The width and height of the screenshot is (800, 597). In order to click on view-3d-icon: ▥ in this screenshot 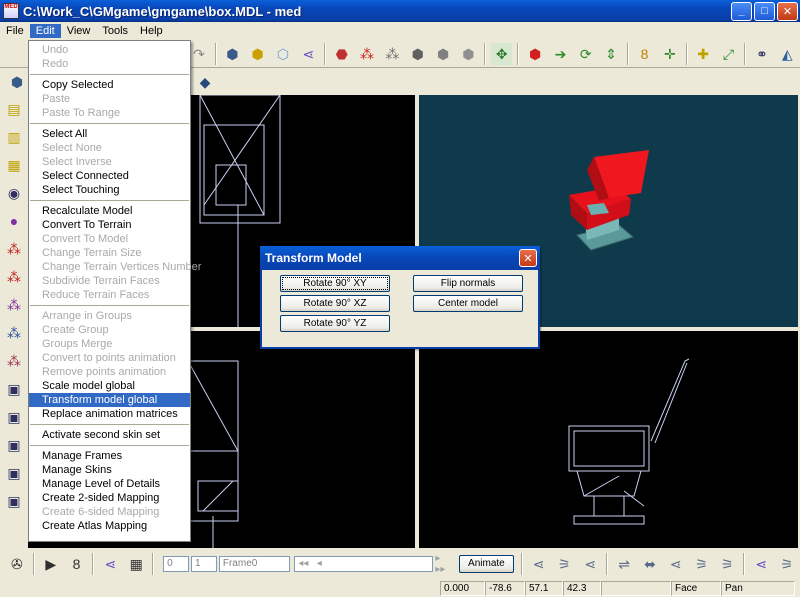, I will do `click(14, 137)`.